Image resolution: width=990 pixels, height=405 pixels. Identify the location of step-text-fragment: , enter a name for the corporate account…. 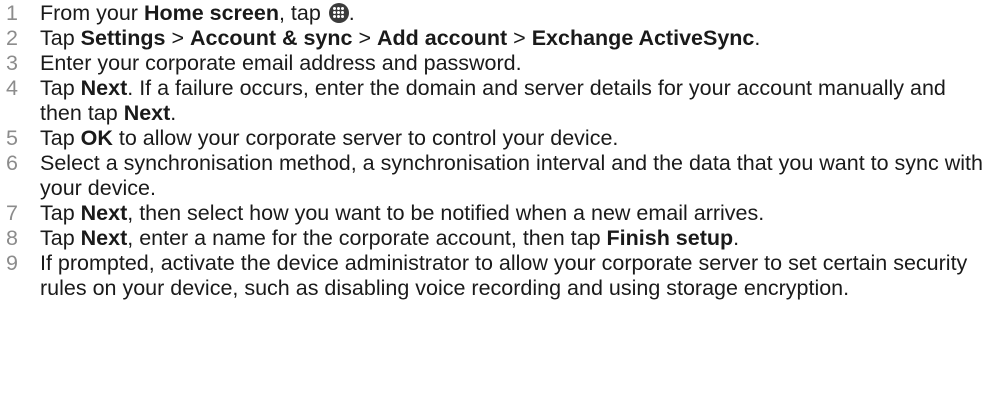
(367, 238).